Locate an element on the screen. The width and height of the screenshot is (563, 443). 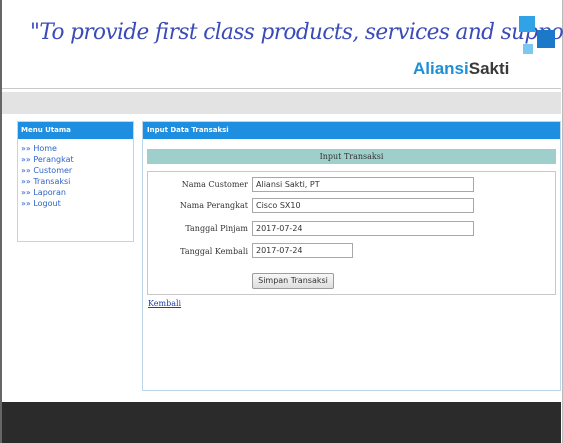
borrow-date-input: 2017-07-24 is located at coordinates (363, 228).